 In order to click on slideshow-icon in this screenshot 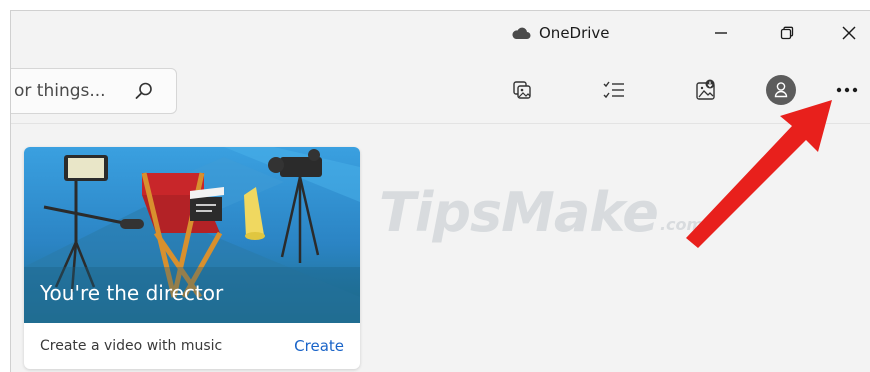, I will do `click(522, 90)`.